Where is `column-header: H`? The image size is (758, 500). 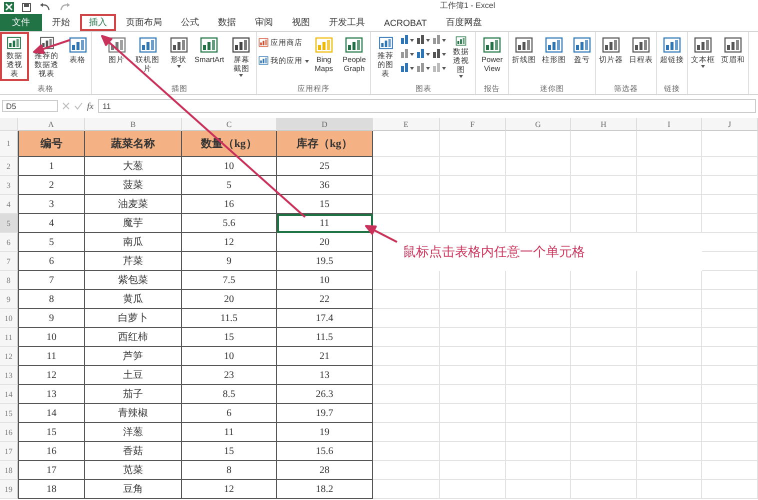 column-header: H is located at coordinates (604, 124).